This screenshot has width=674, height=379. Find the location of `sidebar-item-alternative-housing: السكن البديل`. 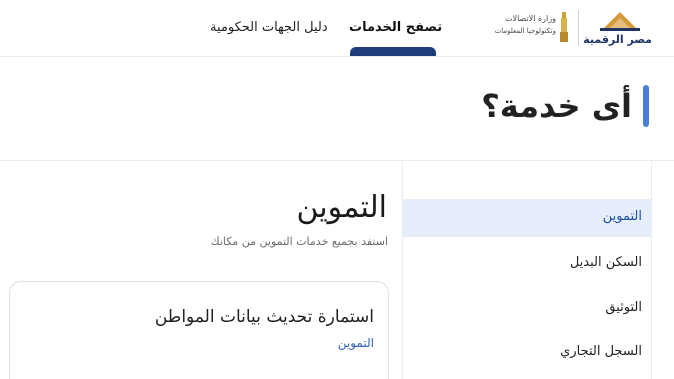

sidebar-item-alternative-housing: السكن البديل is located at coordinates (527, 264).